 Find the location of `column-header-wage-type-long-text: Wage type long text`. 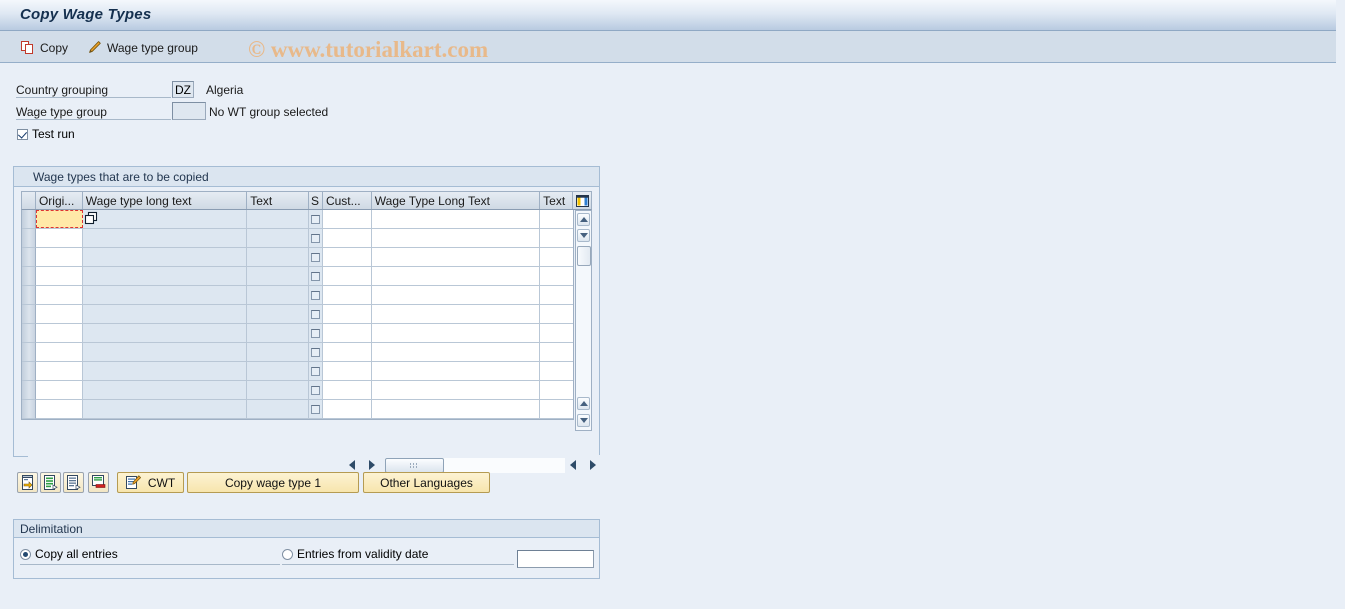

column-header-wage-type-long-text: Wage type long text is located at coordinates (165, 200).